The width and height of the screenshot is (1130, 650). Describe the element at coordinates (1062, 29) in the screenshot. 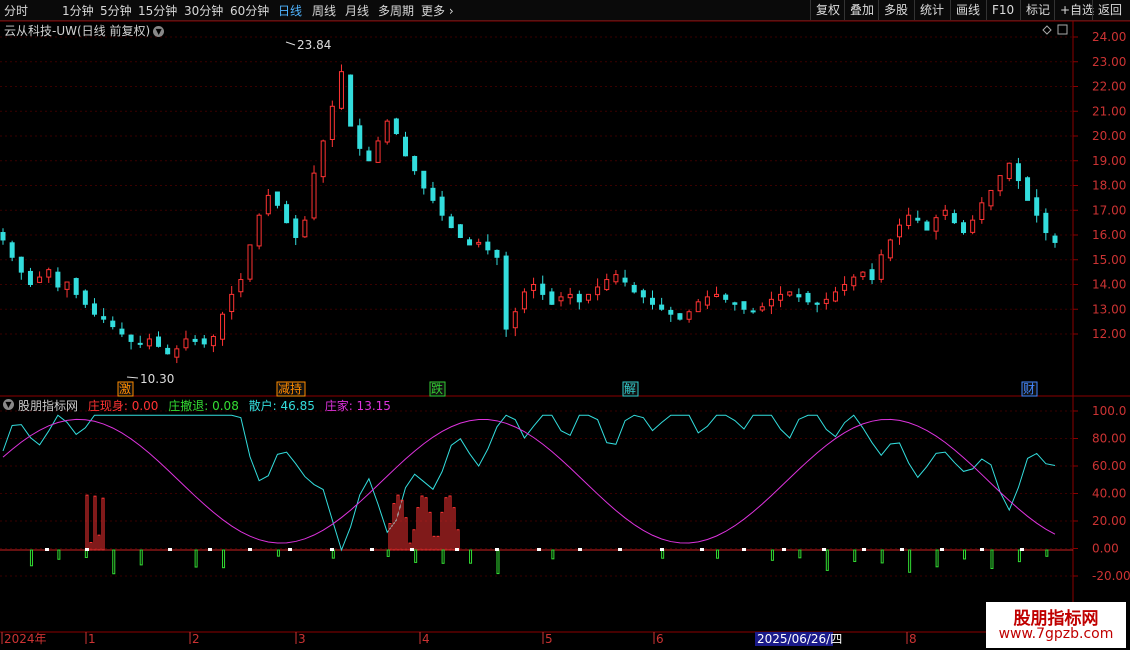

I see `settings-icon` at that location.